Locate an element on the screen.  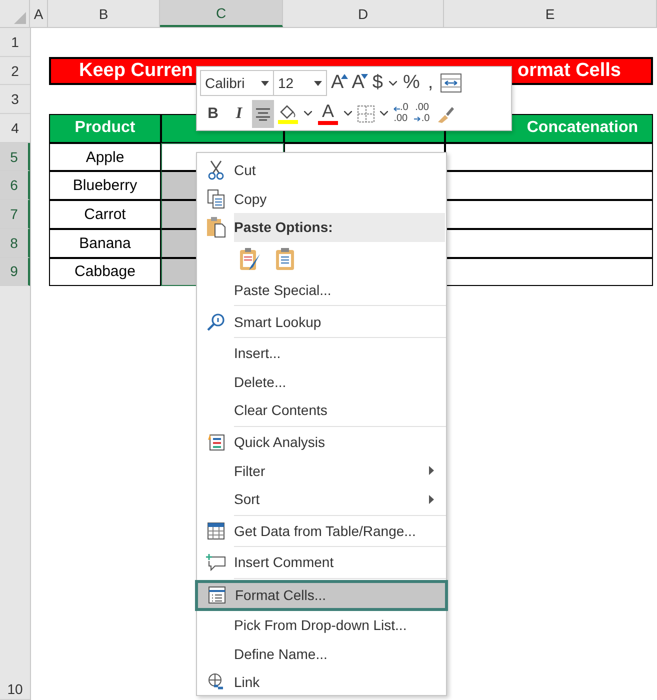
title-text: Keep Curren is located at coordinates (136, 71).